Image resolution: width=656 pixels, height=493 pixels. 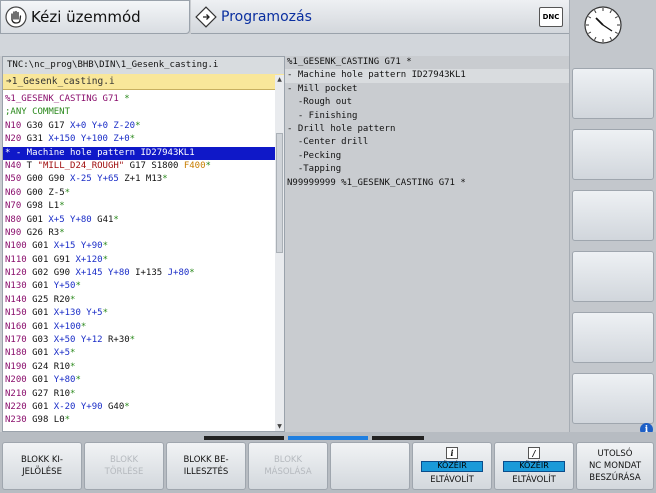 I want to click on softkey-8: UTOLSÓ NC MONDAT BESZÚRÁSA, so click(x=615, y=466).